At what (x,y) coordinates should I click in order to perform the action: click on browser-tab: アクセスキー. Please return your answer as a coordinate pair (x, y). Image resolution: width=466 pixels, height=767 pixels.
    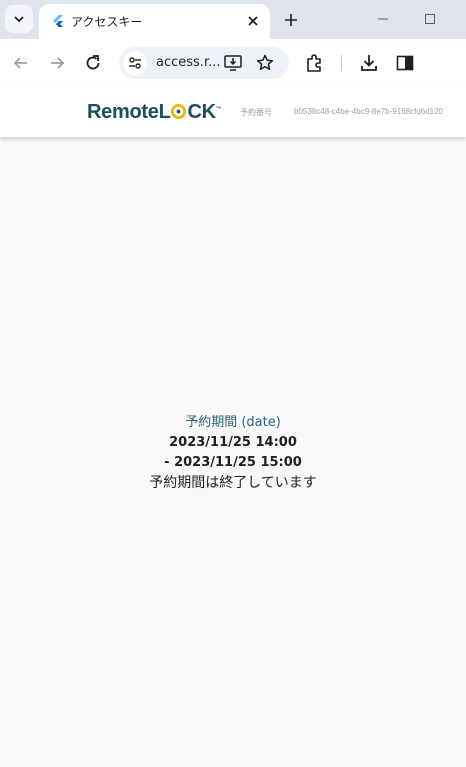
    Looking at the image, I should click on (154, 21).